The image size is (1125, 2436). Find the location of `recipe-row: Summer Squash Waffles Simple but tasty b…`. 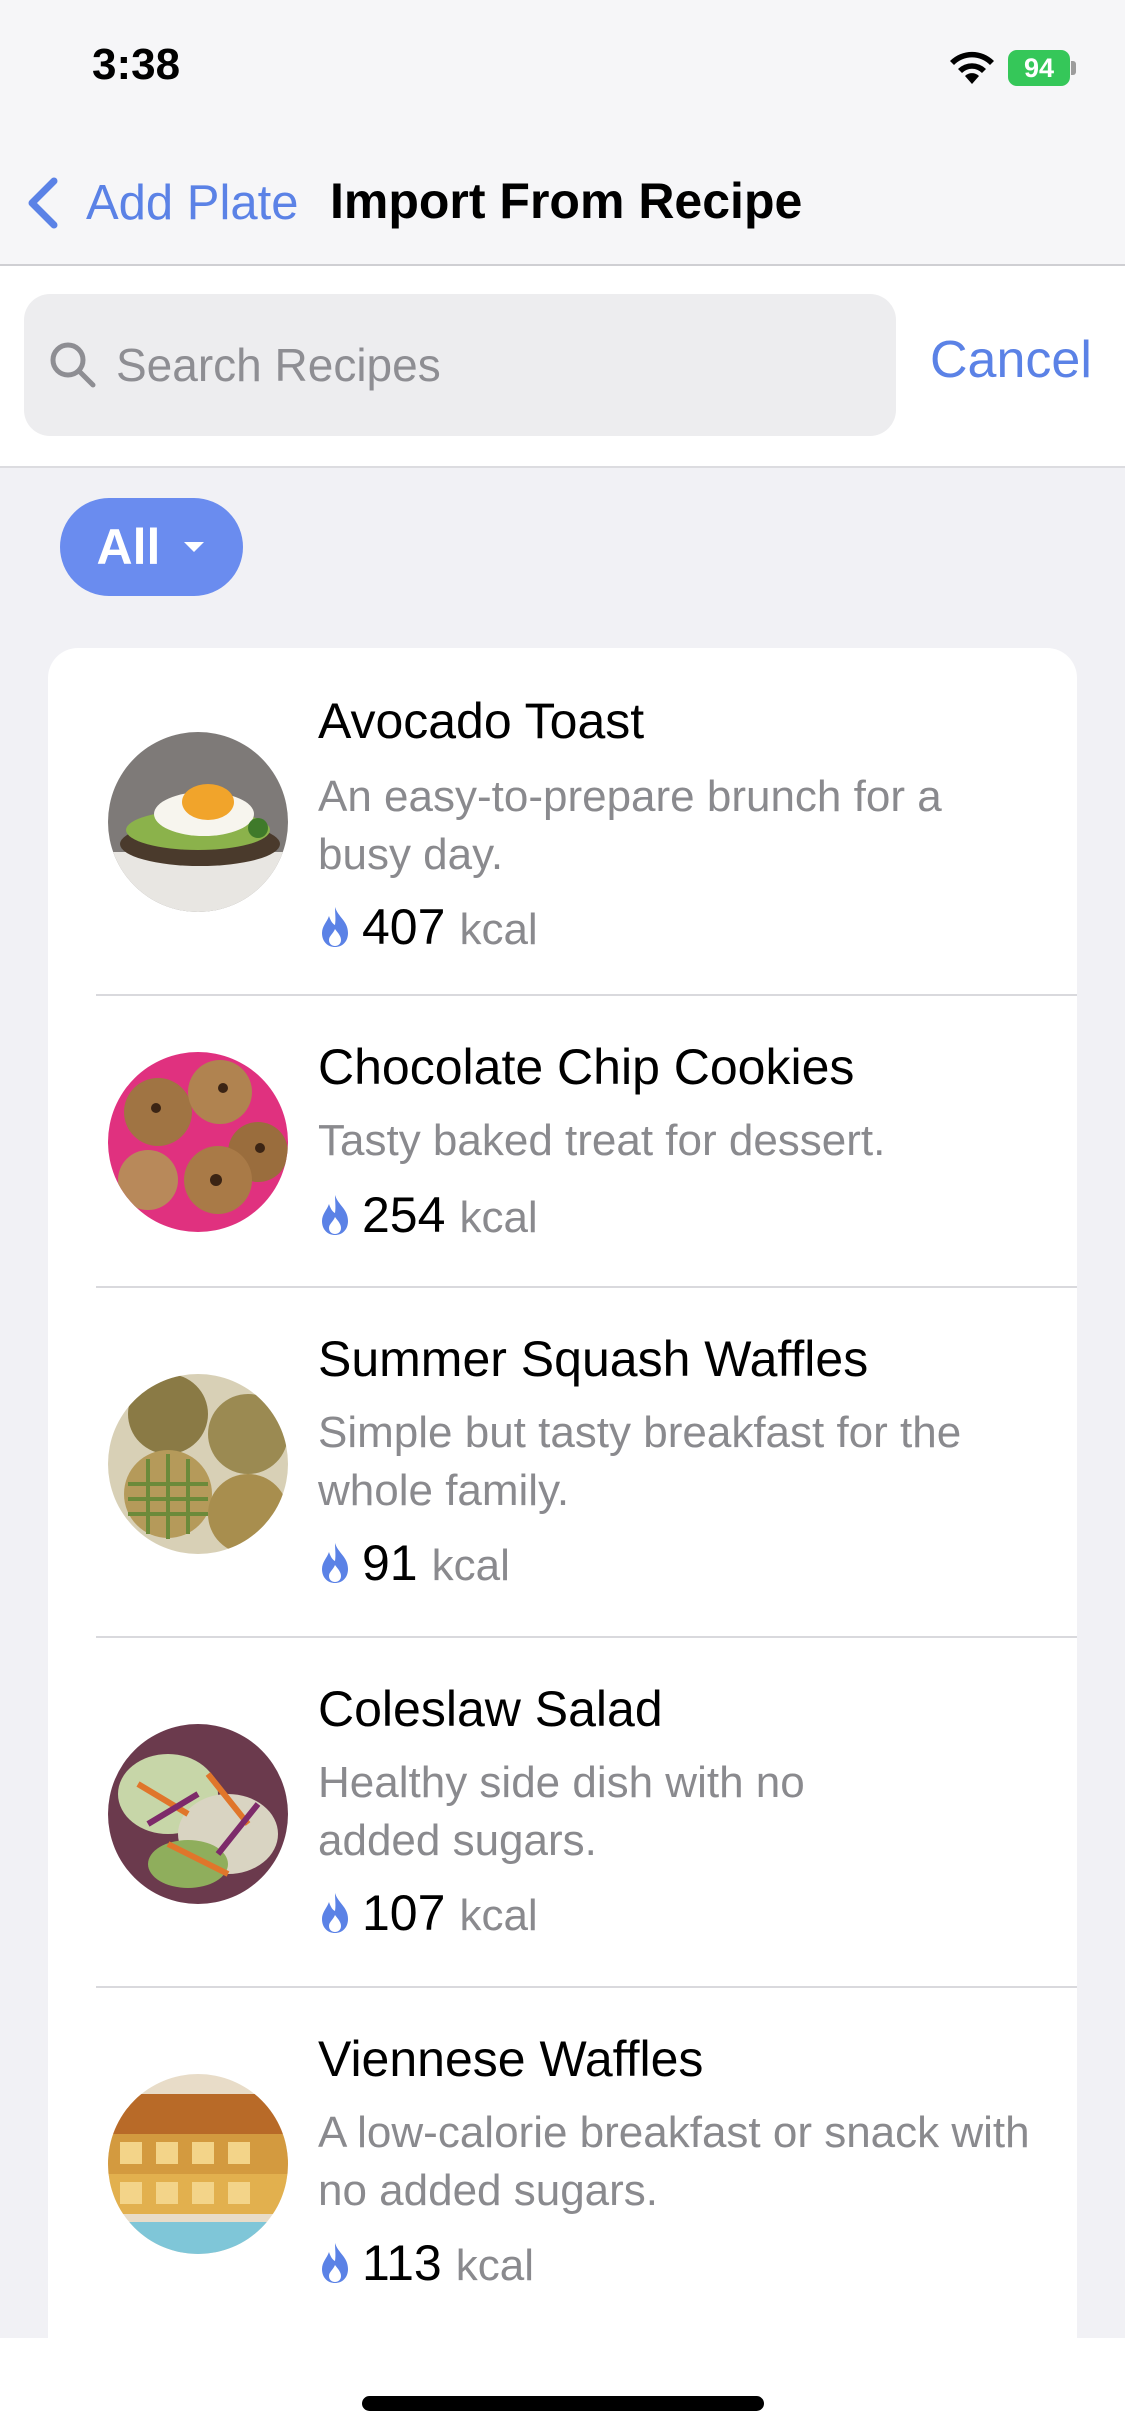

recipe-row: Summer Squash Waffles Simple but tasty b… is located at coordinates (562, 1463).